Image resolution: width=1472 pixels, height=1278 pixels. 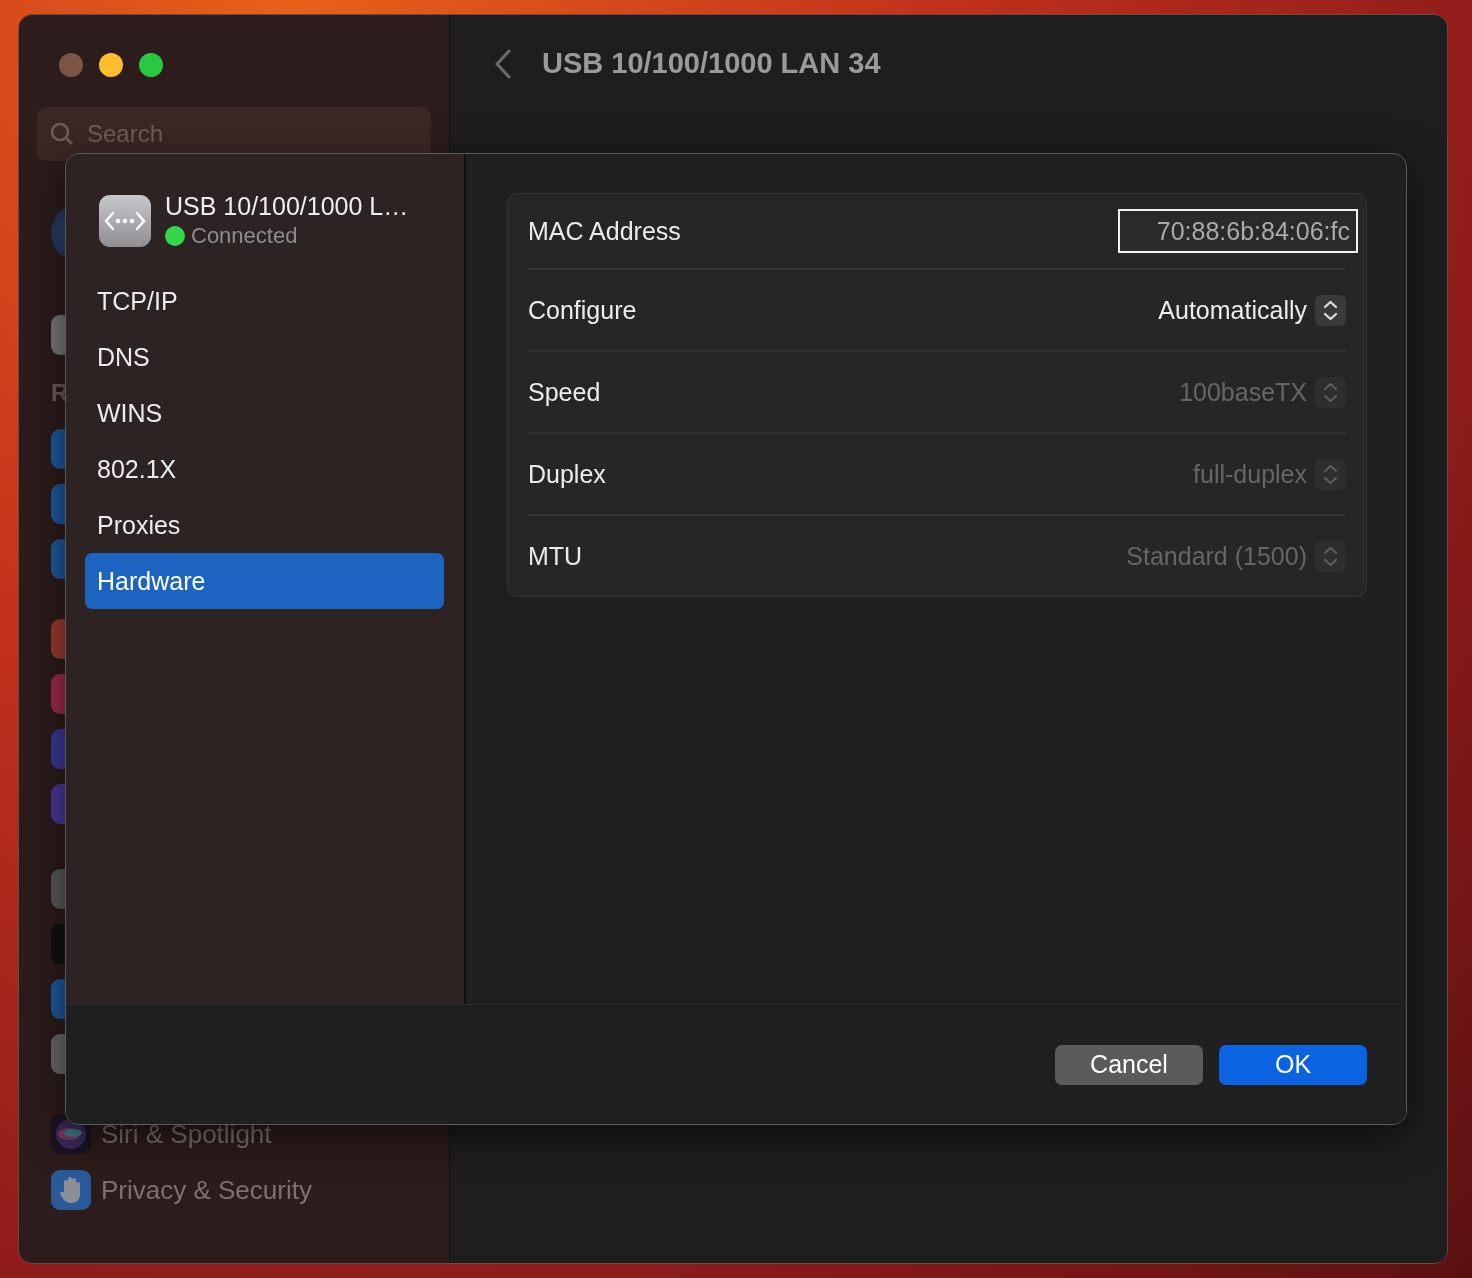 What do you see at coordinates (71, 65) in the screenshot?
I see `close-button` at bounding box center [71, 65].